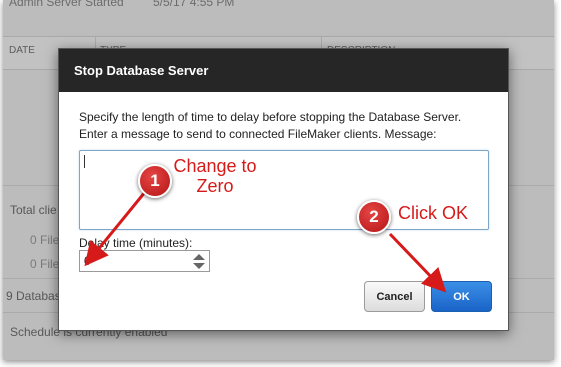 The image size is (561, 367). I want to click on step-2-badge: 2, so click(374, 217).